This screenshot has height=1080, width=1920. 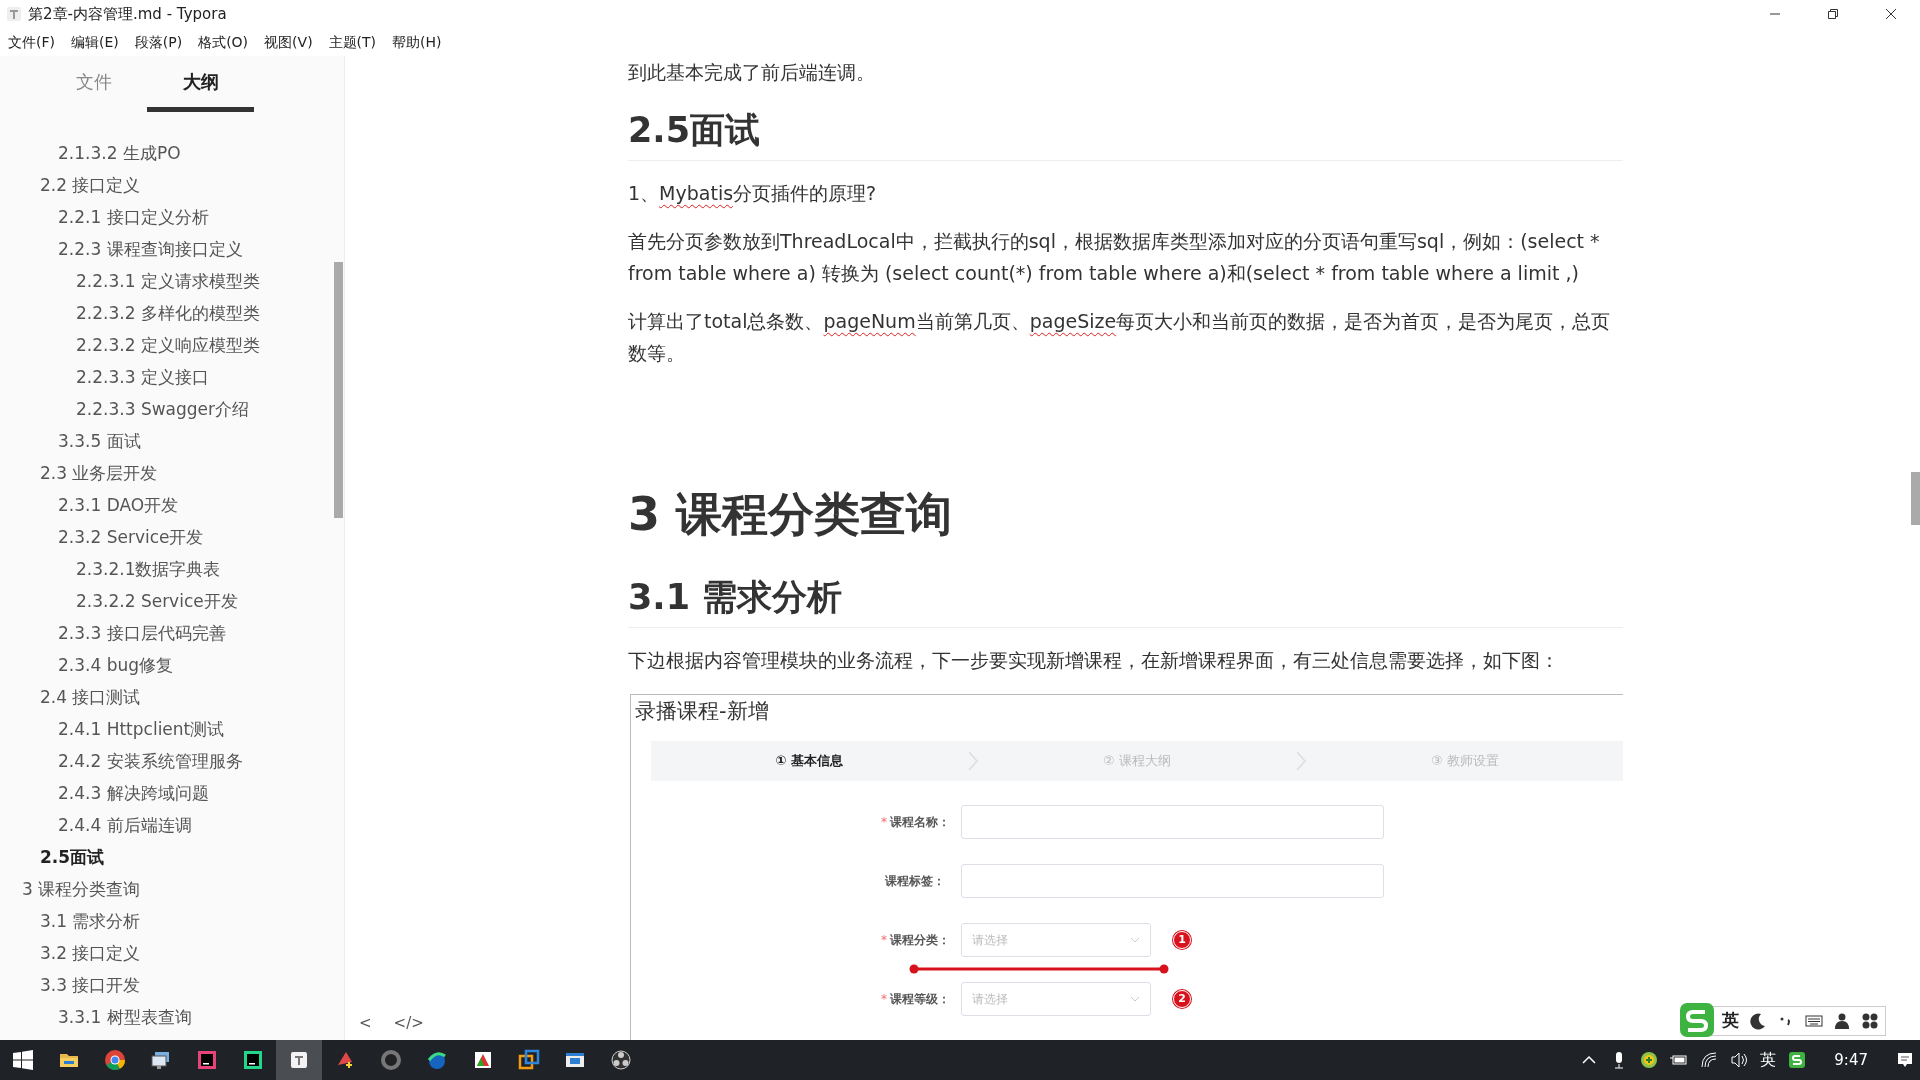 What do you see at coordinates (791, 514) in the screenshot?
I see `heading: 3 课程分类查询` at bounding box center [791, 514].